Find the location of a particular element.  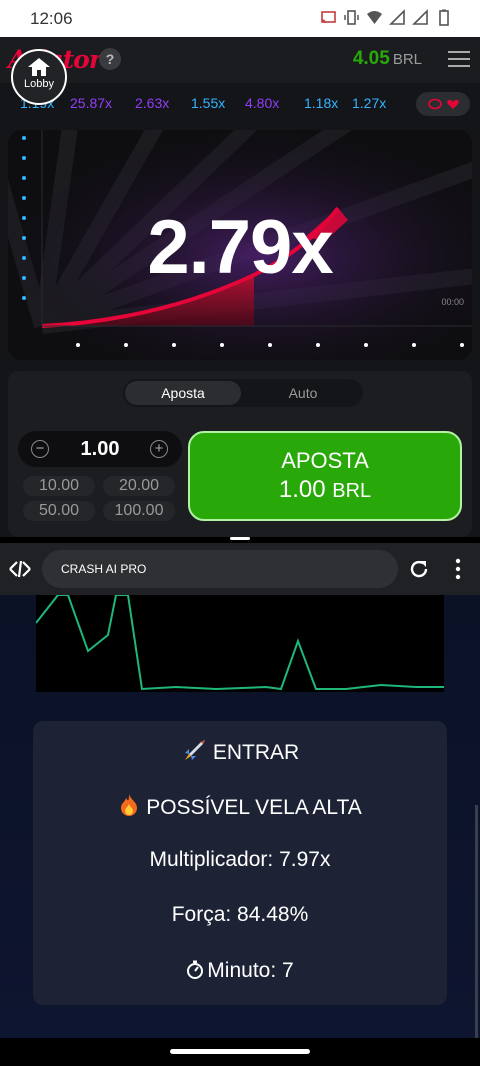

history-toggle-button is located at coordinates (443, 104).